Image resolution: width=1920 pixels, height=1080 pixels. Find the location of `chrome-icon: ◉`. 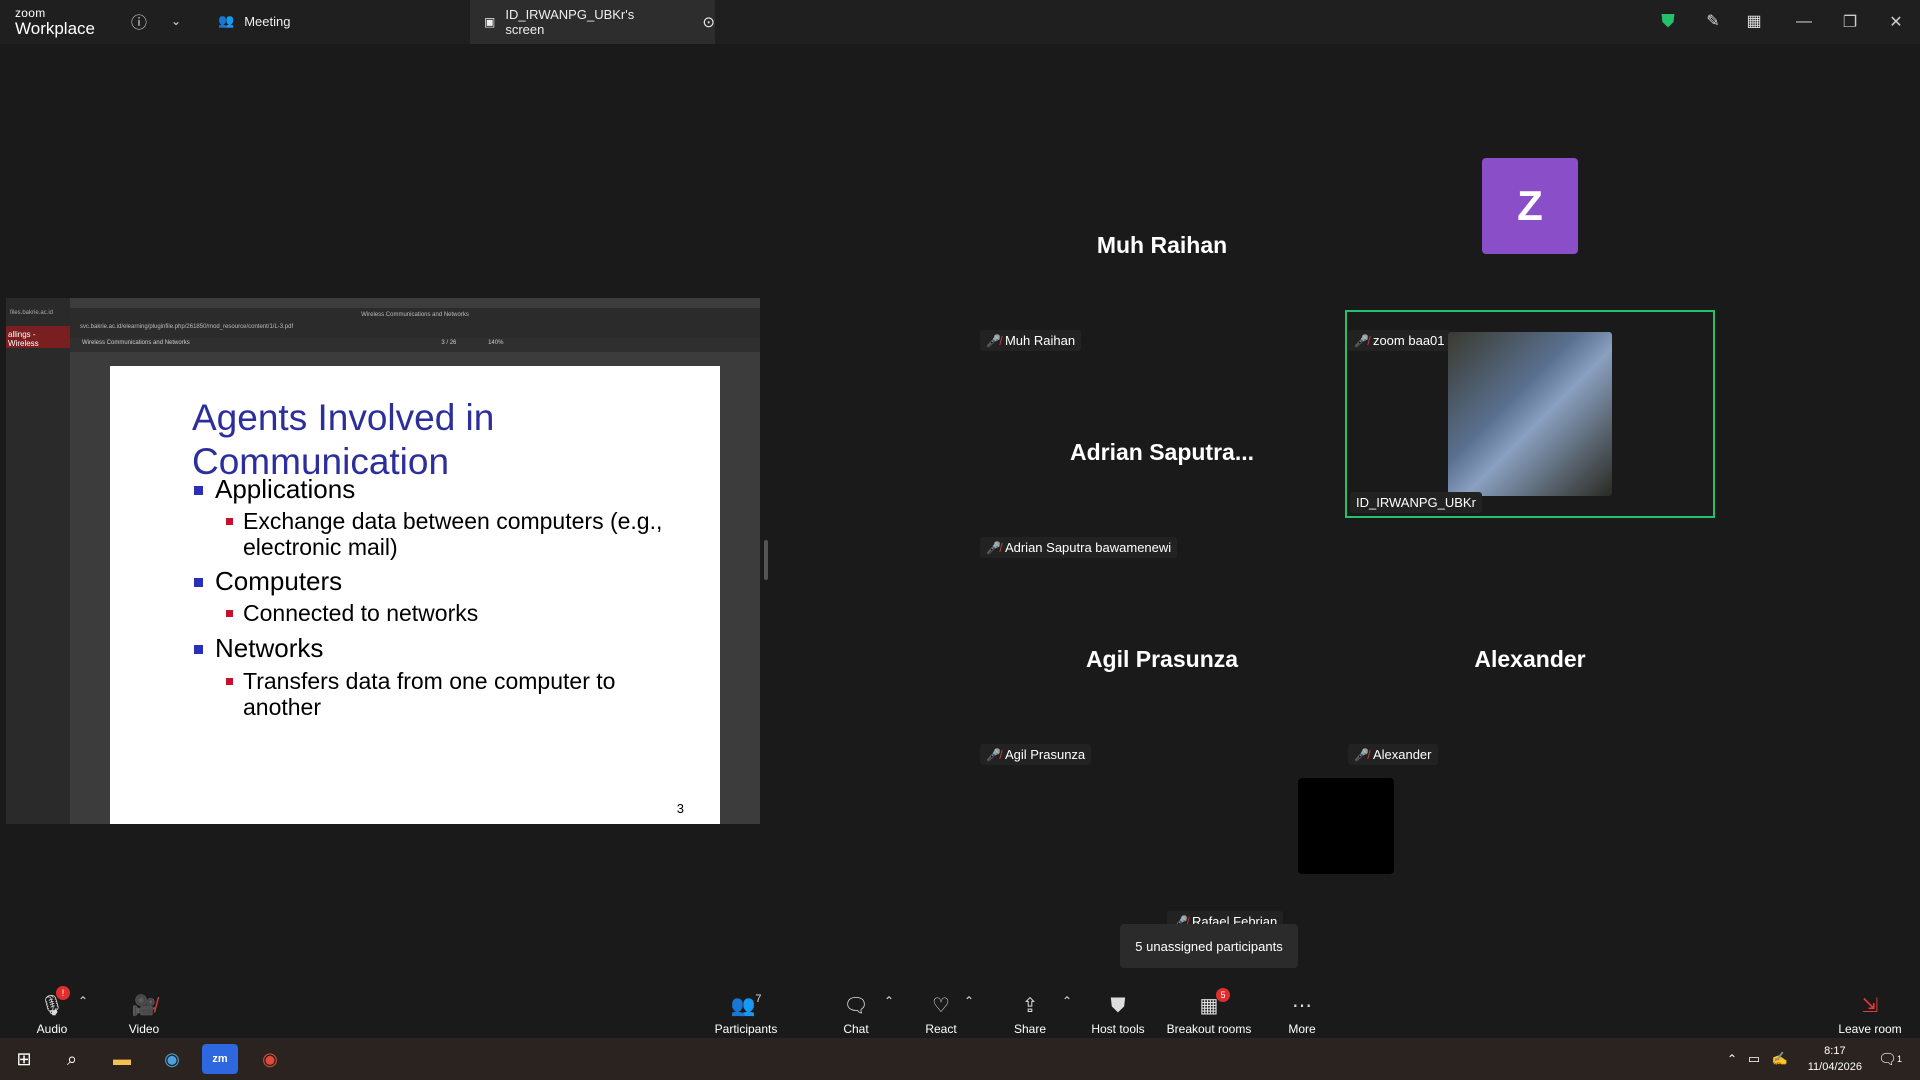

chrome-icon: ◉ is located at coordinates (172, 1059).